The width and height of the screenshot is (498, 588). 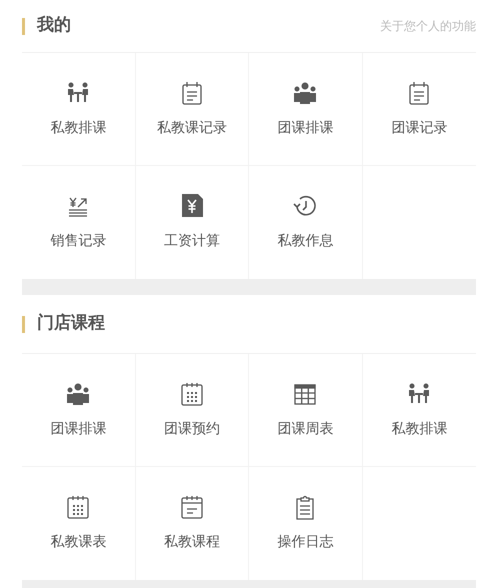 What do you see at coordinates (191, 128) in the screenshot?
I see `menu-item-label: 私教课记录` at bounding box center [191, 128].